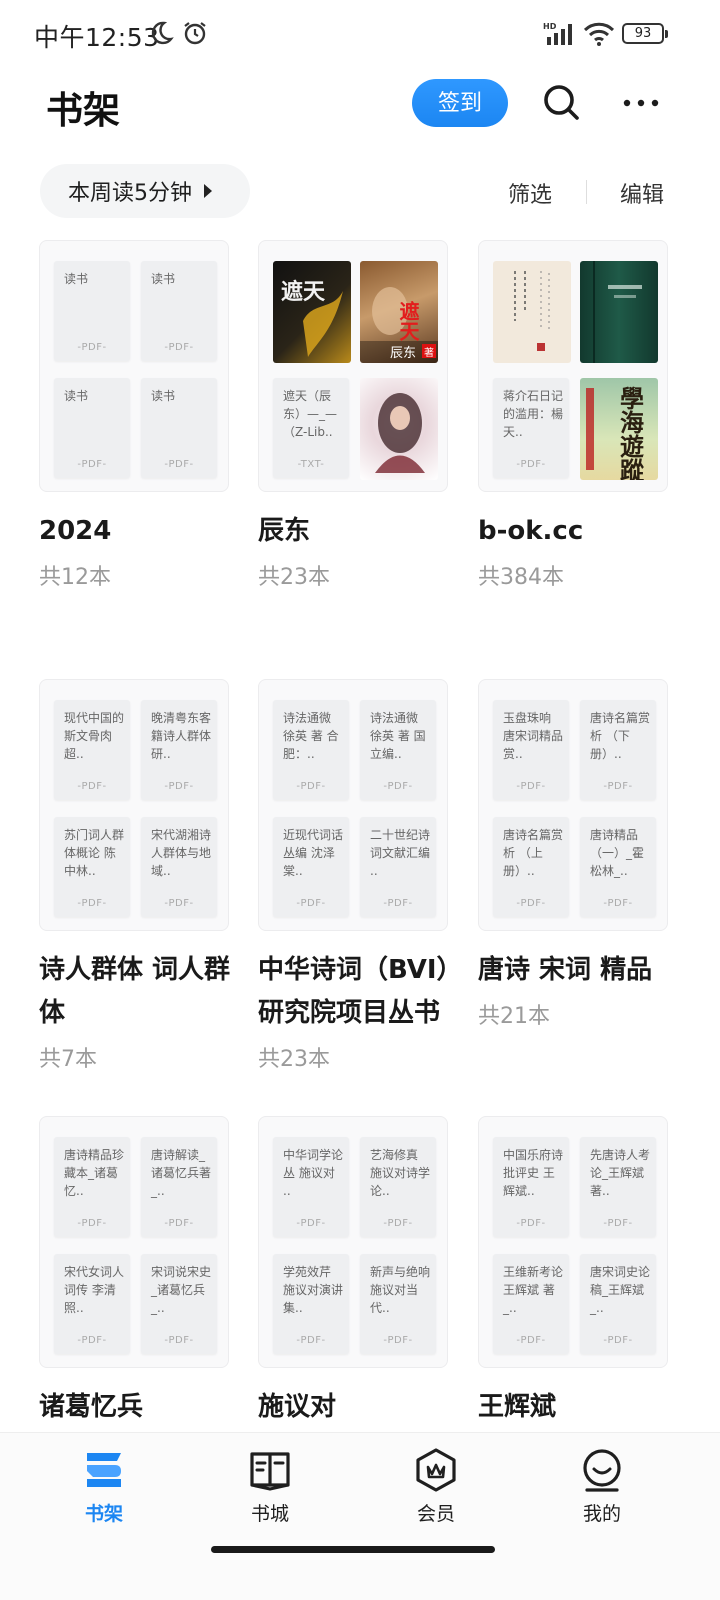 The height and width of the screenshot is (1600, 720). Describe the element at coordinates (179, 750) in the screenshot. I see `book-thumbnail: 晚清粤东客籍诗人群体研.. -PDF-` at that location.